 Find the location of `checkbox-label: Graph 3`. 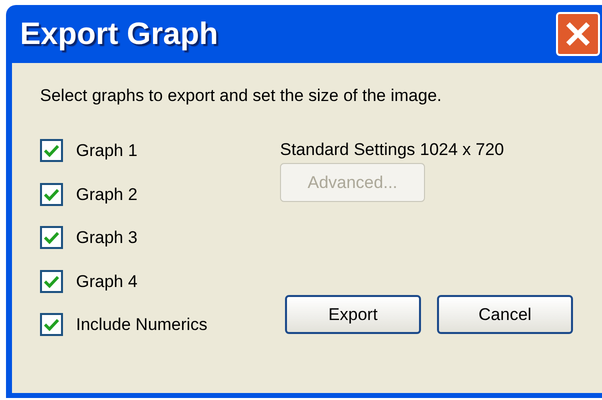

checkbox-label: Graph 3 is located at coordinates (107, 237).